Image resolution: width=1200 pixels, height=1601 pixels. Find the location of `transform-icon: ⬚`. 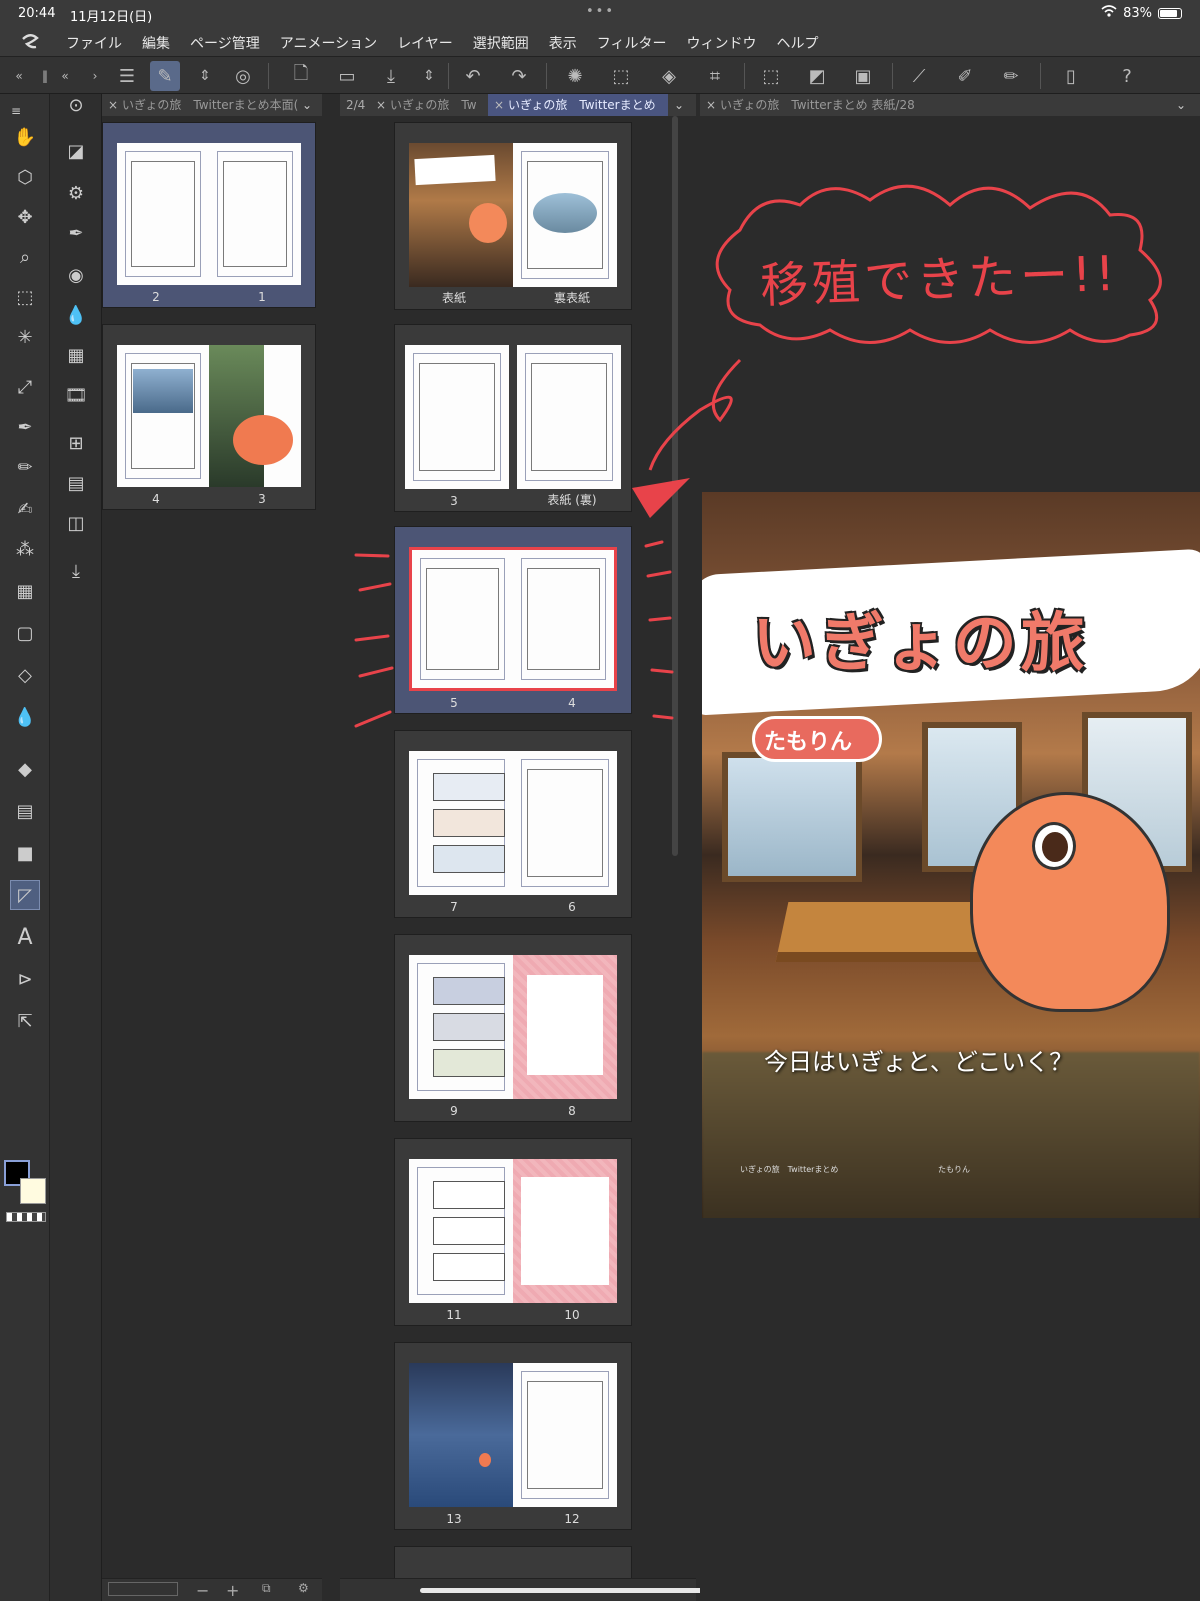

transform-icon: ⬚ is located at coordinates (621, 76).